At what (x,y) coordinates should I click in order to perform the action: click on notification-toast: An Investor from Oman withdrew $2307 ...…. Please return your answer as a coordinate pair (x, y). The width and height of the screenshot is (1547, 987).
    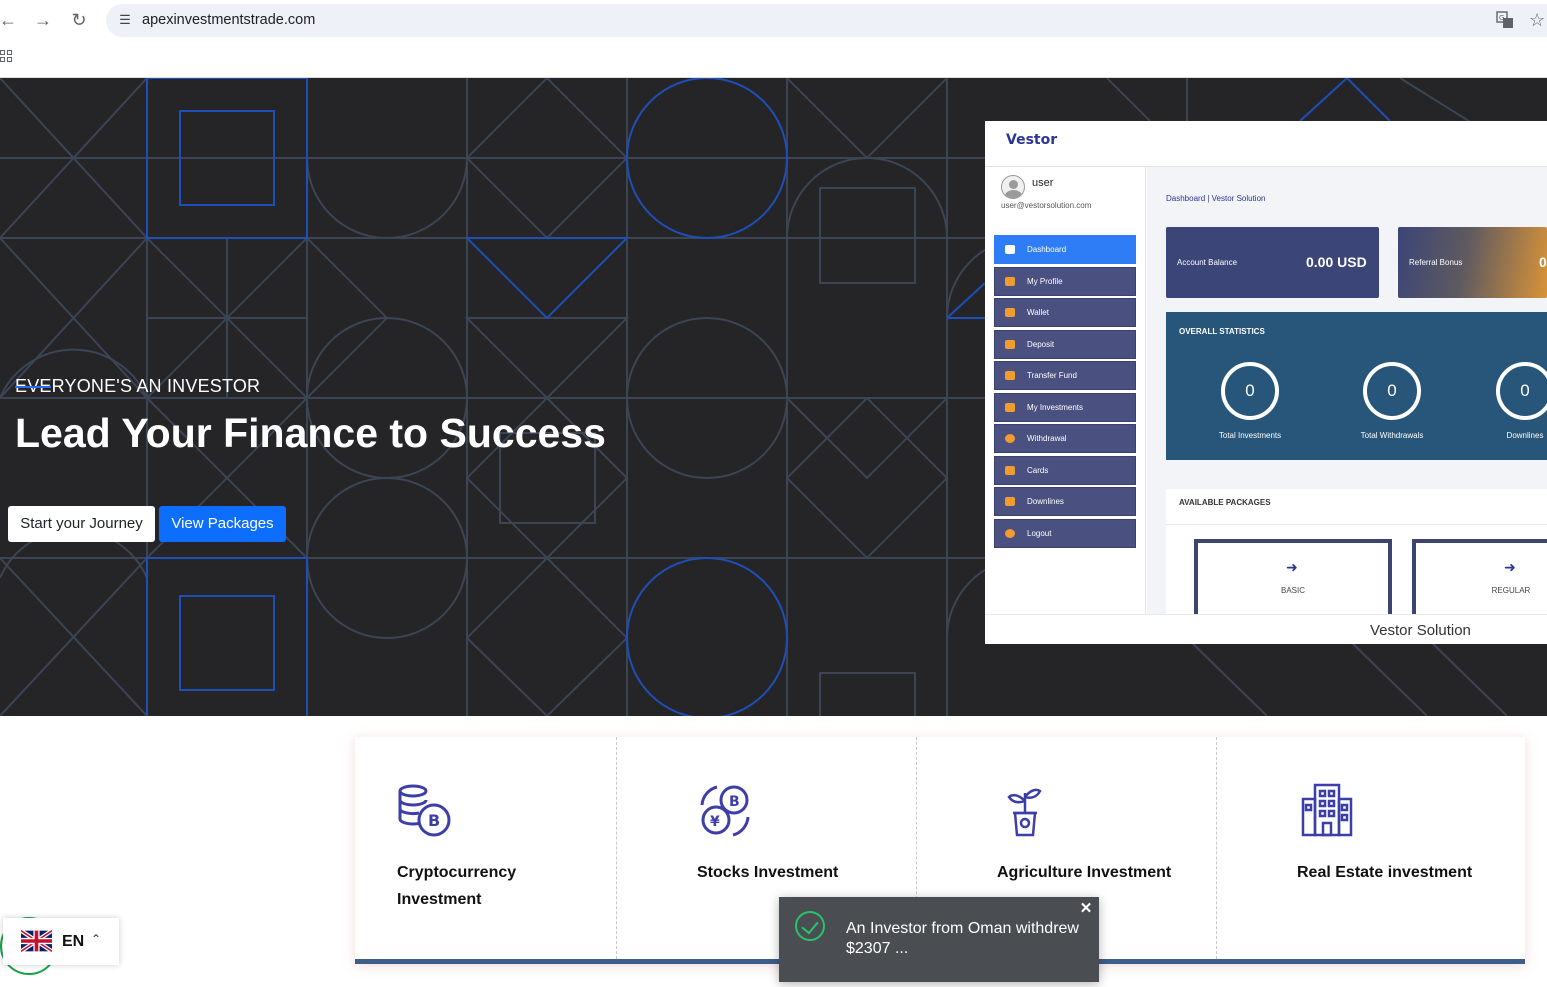
    Looking at the image, I should click on (939, 939).